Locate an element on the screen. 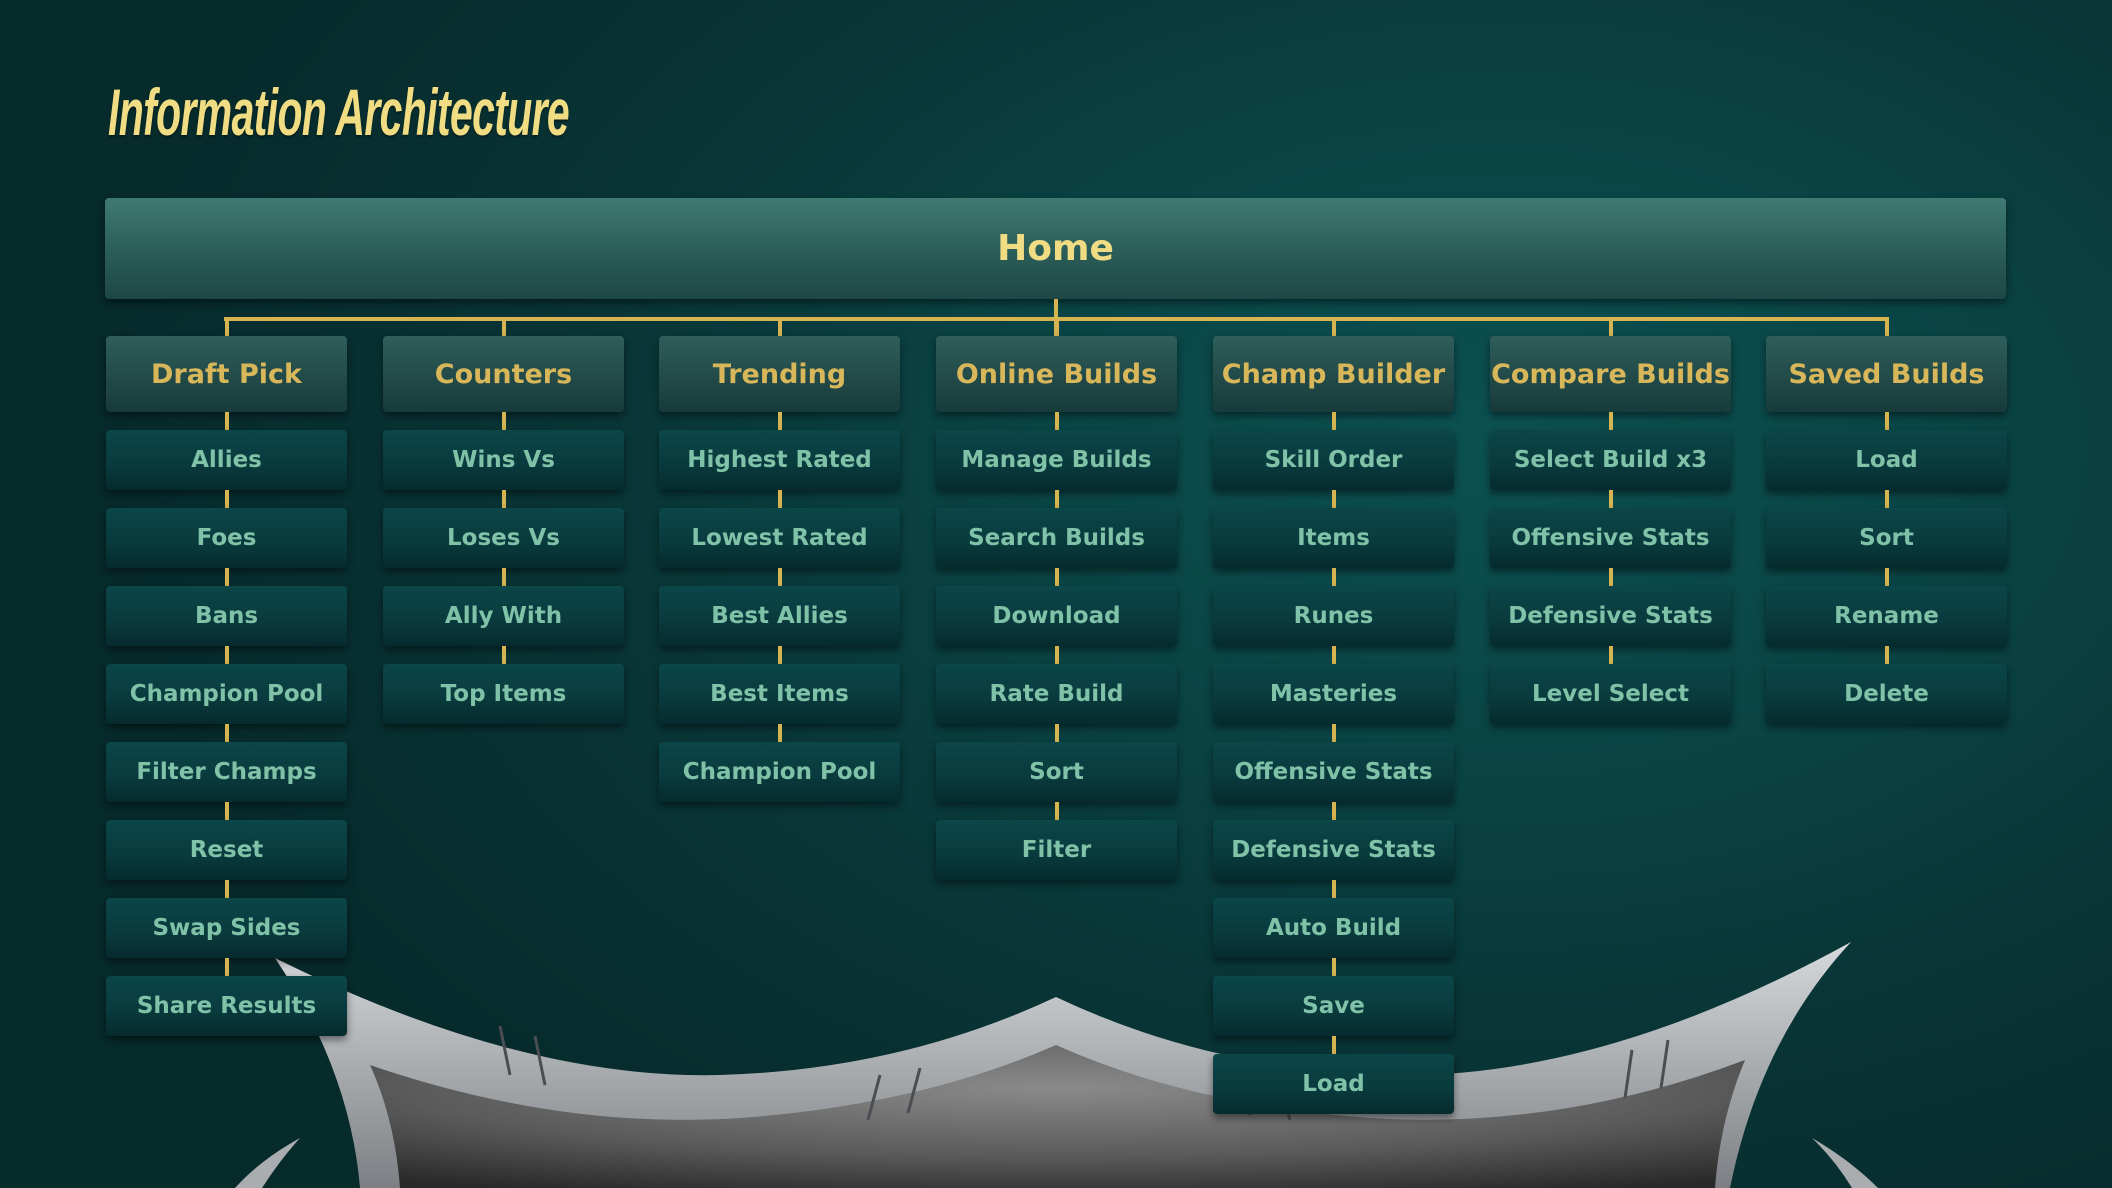 This screenshot has width=2112, height=1188. node-counters-wins-vs: Wins Vs is located at coordinates (503, 460).